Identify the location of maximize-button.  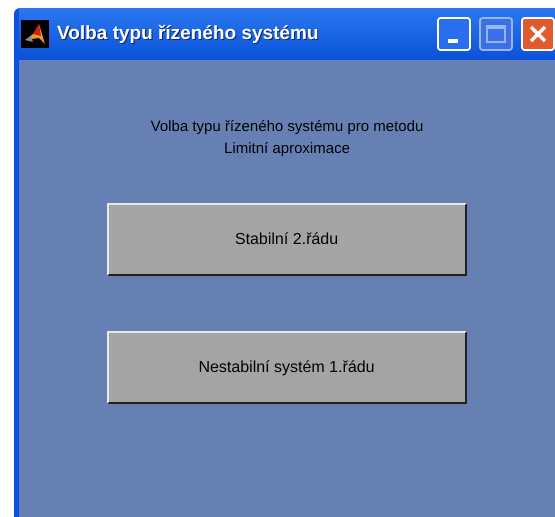
(496, 34).